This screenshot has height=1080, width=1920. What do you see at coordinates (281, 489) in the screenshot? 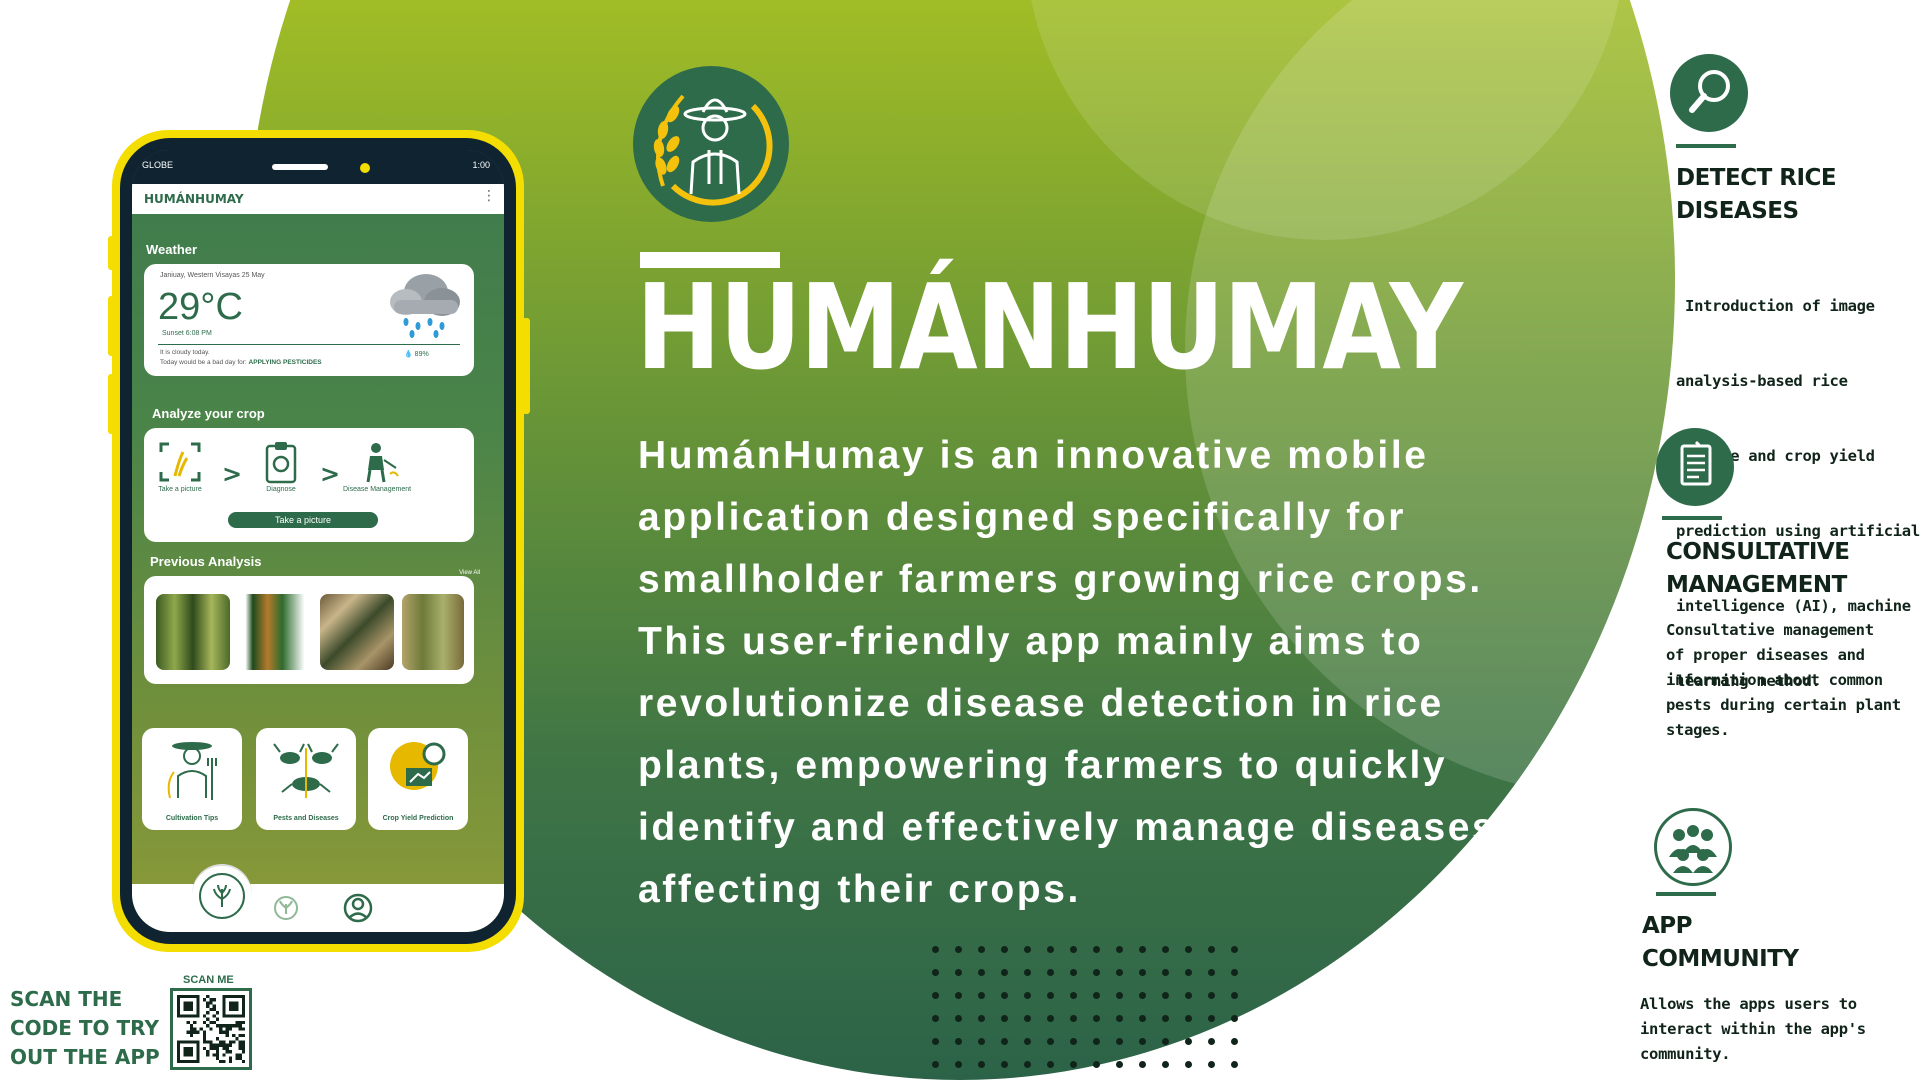
I see `step-label: Diagnose` at bounding box center [281, 489].